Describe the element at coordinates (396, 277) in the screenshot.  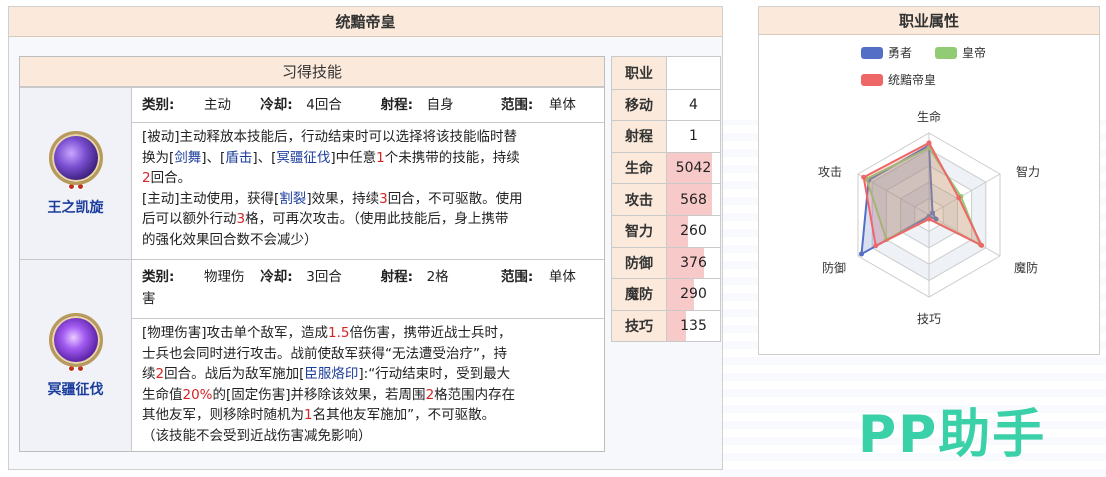
I see `range-label: 射程:` at that location.